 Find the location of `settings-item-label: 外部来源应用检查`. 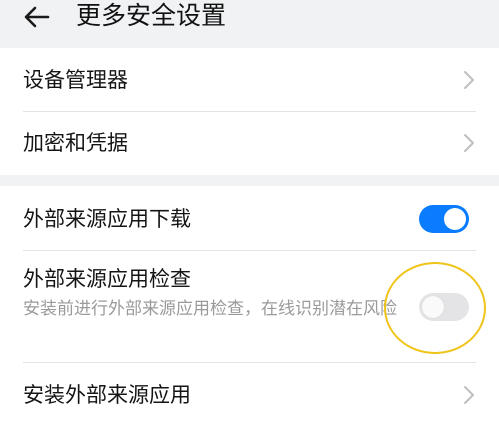

settings-item-label: 外部来源应用检查 is located at coordinates (107, 279).